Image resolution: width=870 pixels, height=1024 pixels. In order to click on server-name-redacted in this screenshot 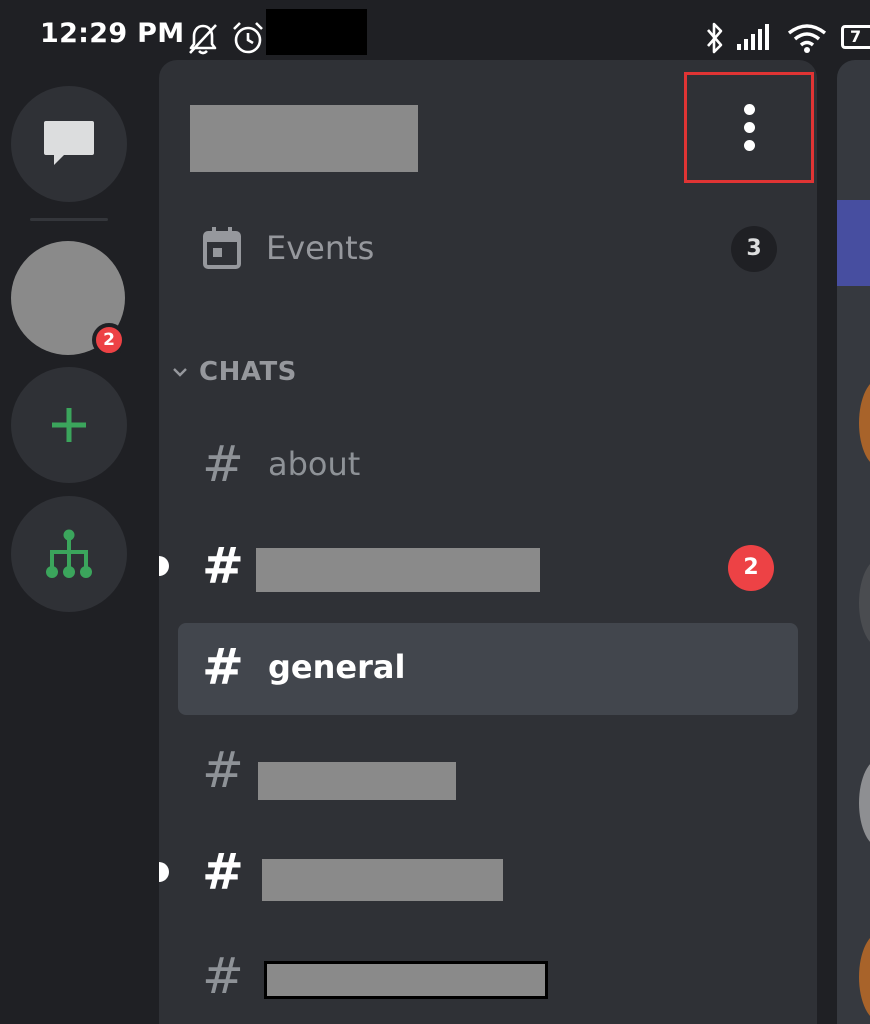, I will do `click(304, 138)`.